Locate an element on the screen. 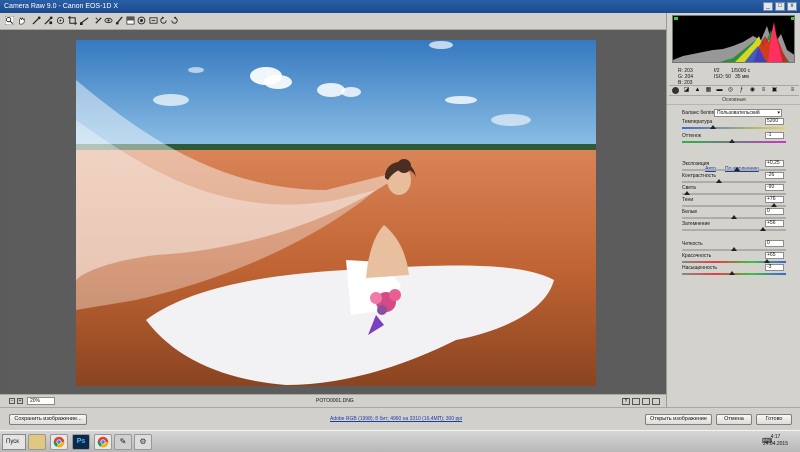 The height and width of the screenshot is (452, 800). slider-label-10: Насыщенность is located at coordinates (700, 268).